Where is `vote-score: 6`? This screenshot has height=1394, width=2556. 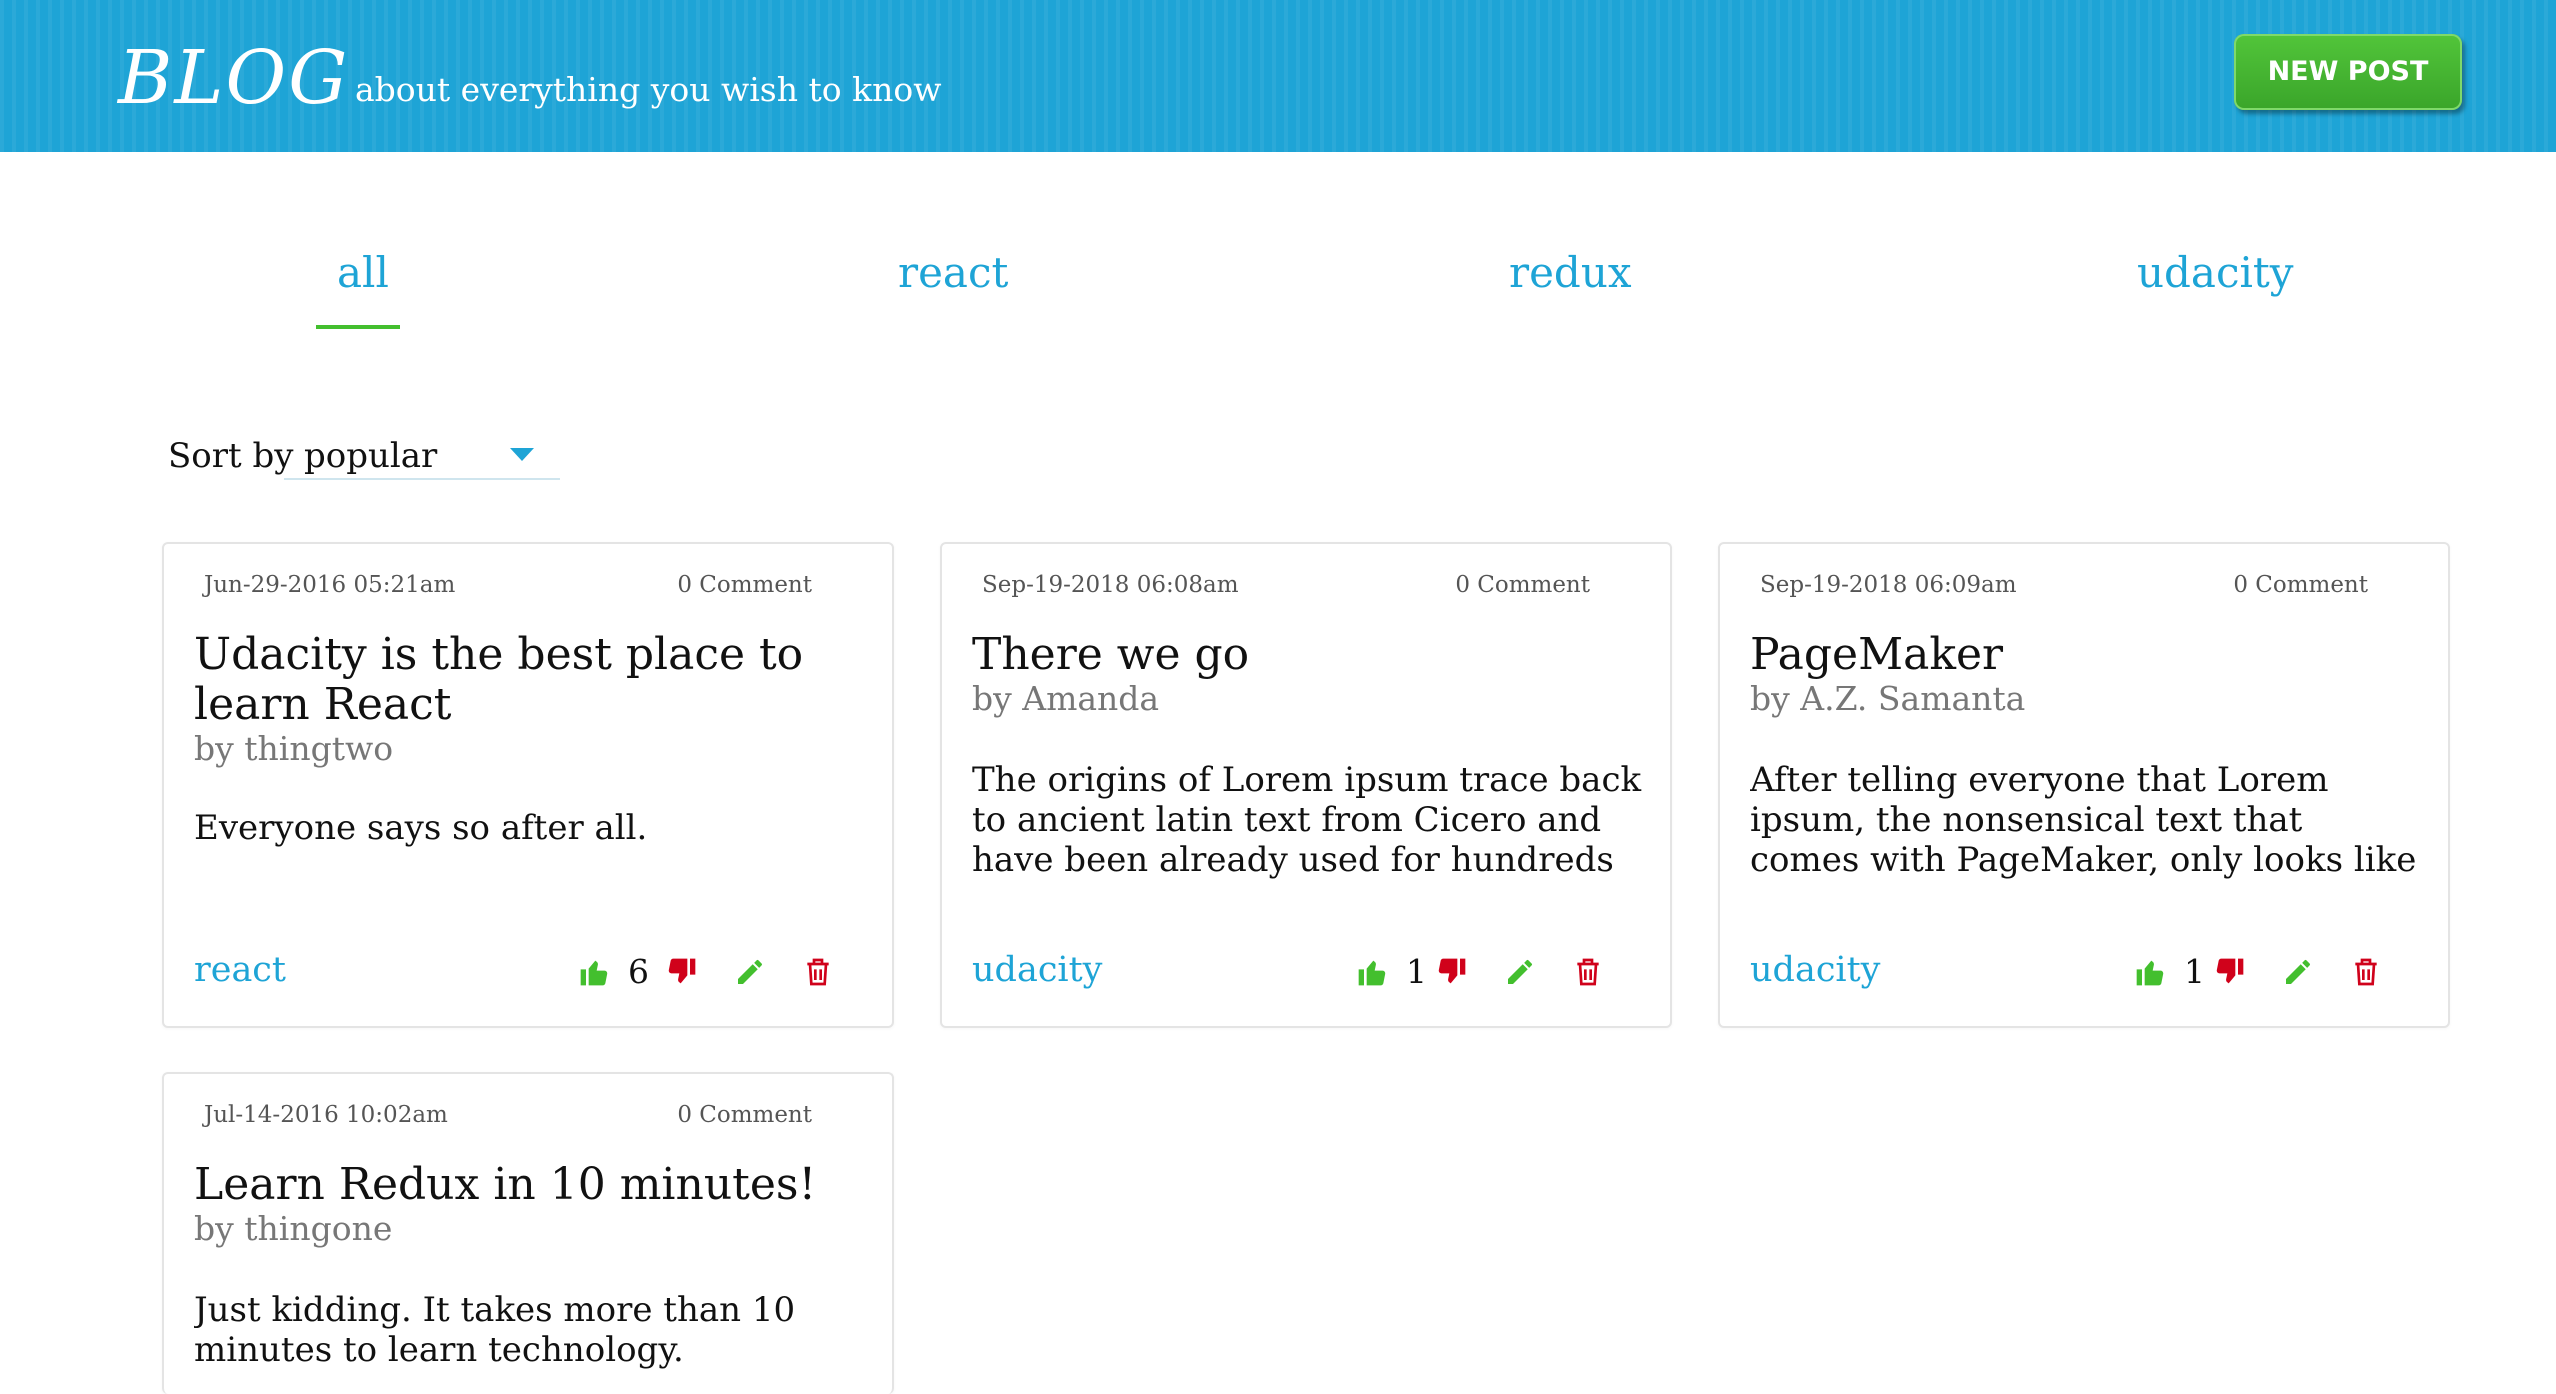 vote-score: 6 is located at coordinates (638, 971).